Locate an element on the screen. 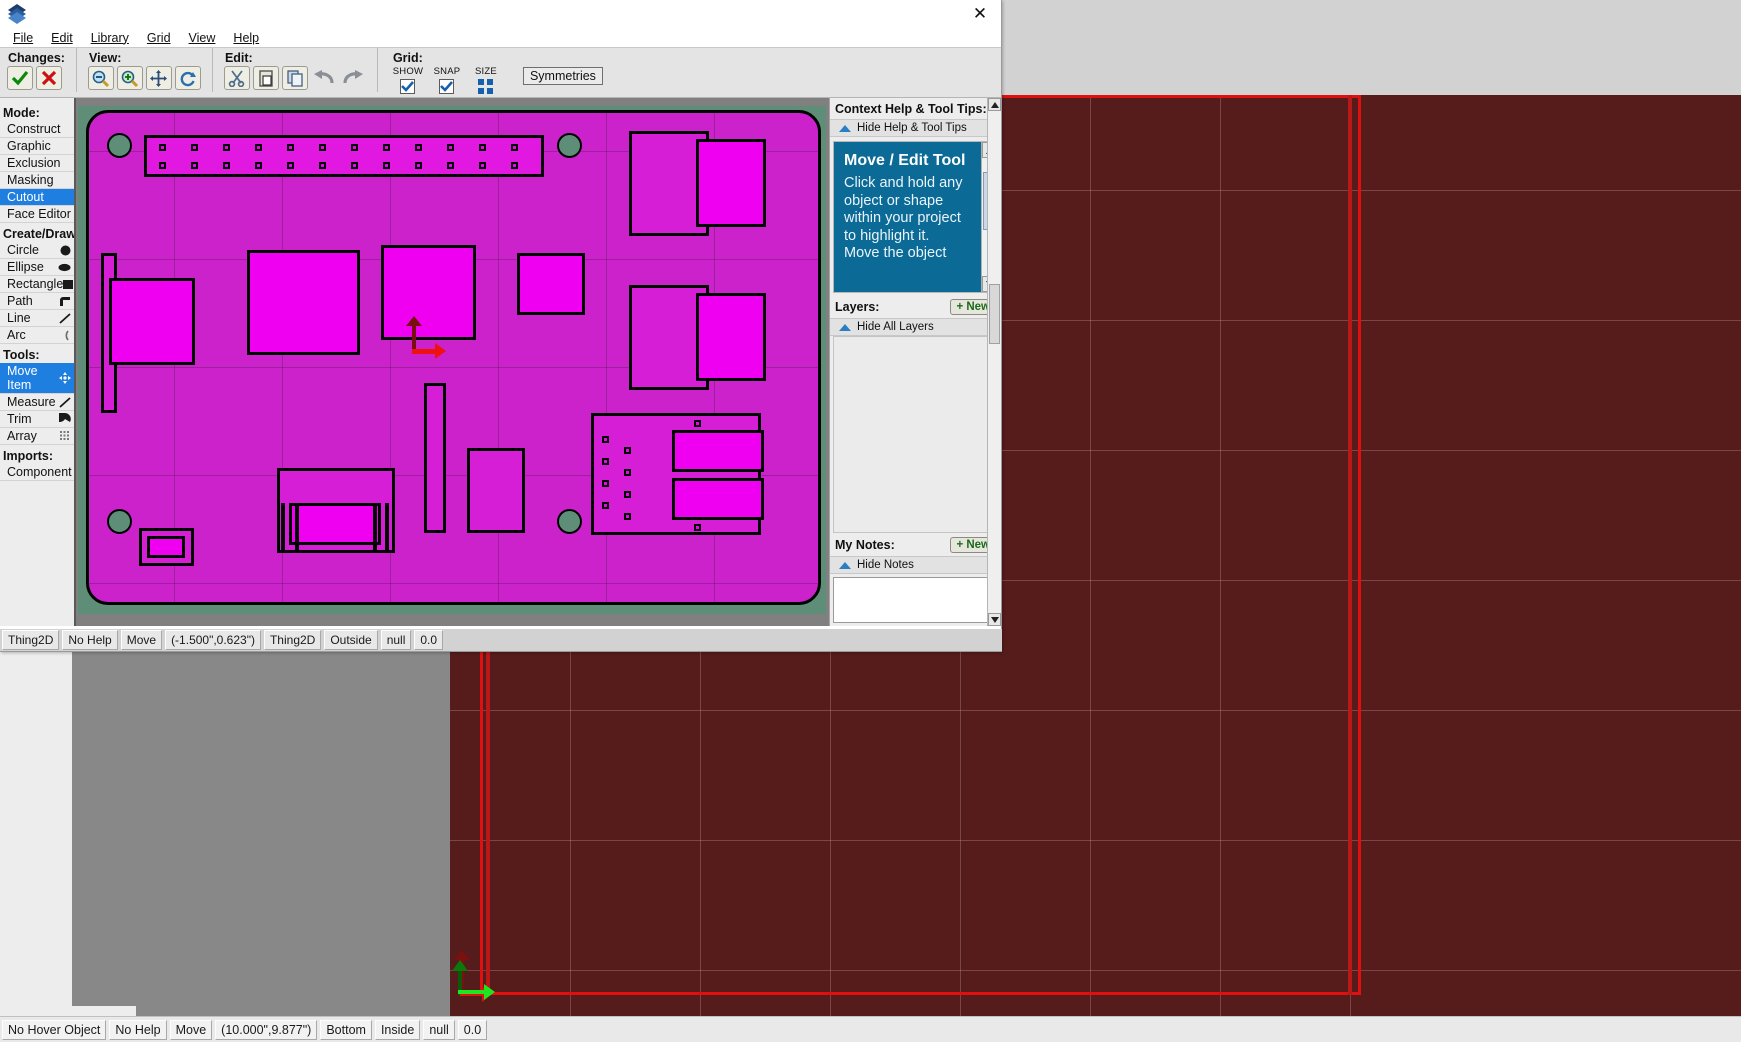 This screenshot has height=1042, width=1741. menu-view: View is located at coordinates (202, 38).